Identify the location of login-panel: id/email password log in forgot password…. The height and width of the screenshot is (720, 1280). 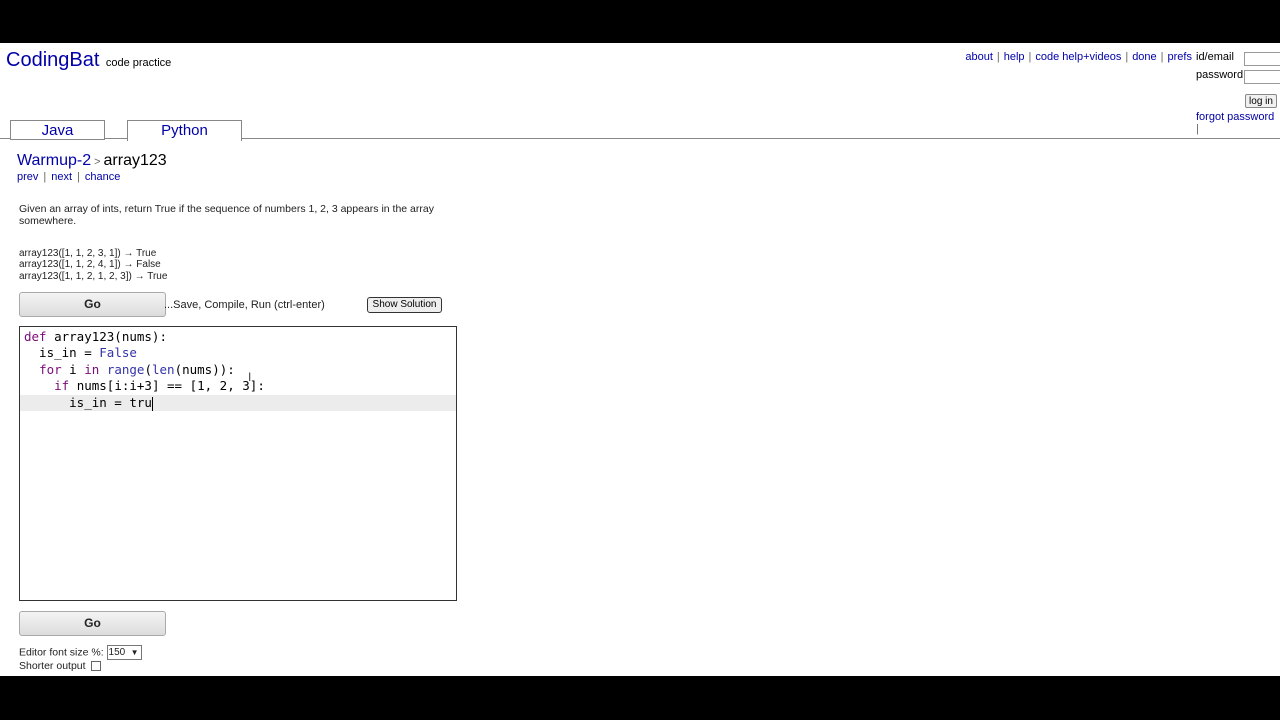
(1237, 92).